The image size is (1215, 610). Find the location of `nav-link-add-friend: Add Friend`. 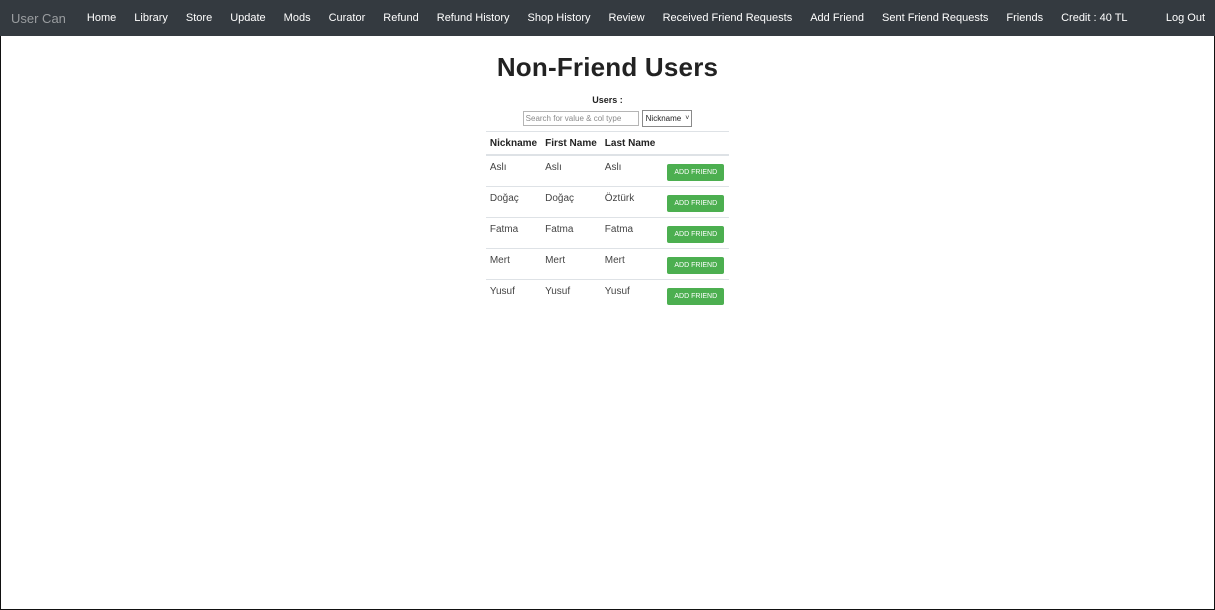

nav-link-add-friend: Add Friend is located at coordinates (837, 18).